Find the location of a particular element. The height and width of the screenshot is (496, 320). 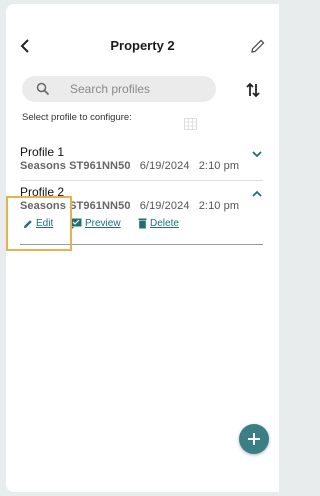

profile-meta: Seasons ST961NN50 6/19/2024 2:10 pm is located at coordinates (141, 166).